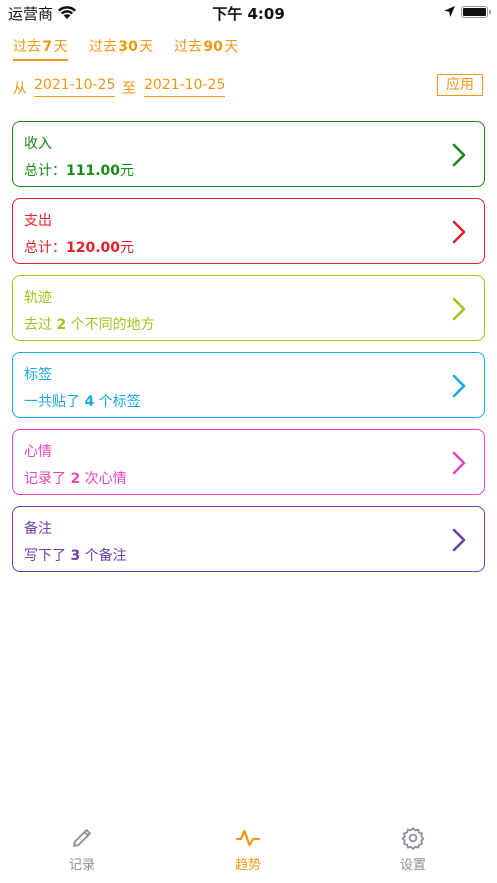  I want to click on card-detail: 写下了 3 个备注, so click(75, 556).